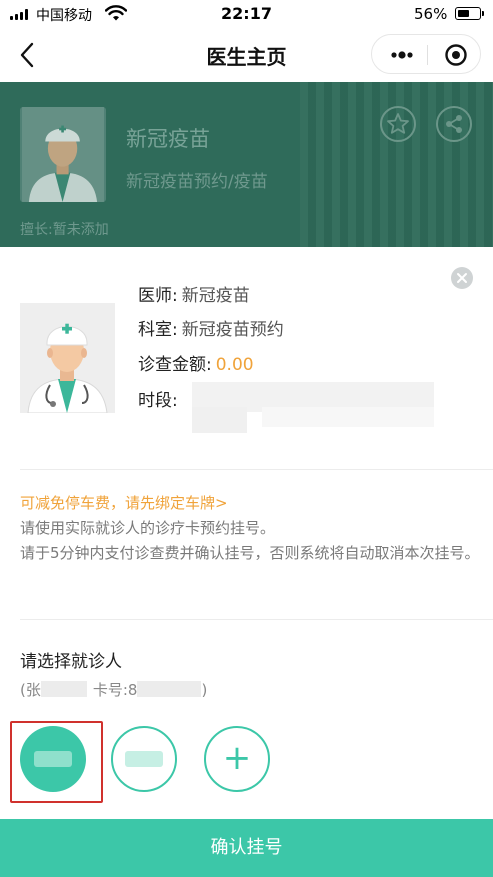 The width and height of the screenshot is (493, 877). I want to click on close-icon, so click(462, 278).